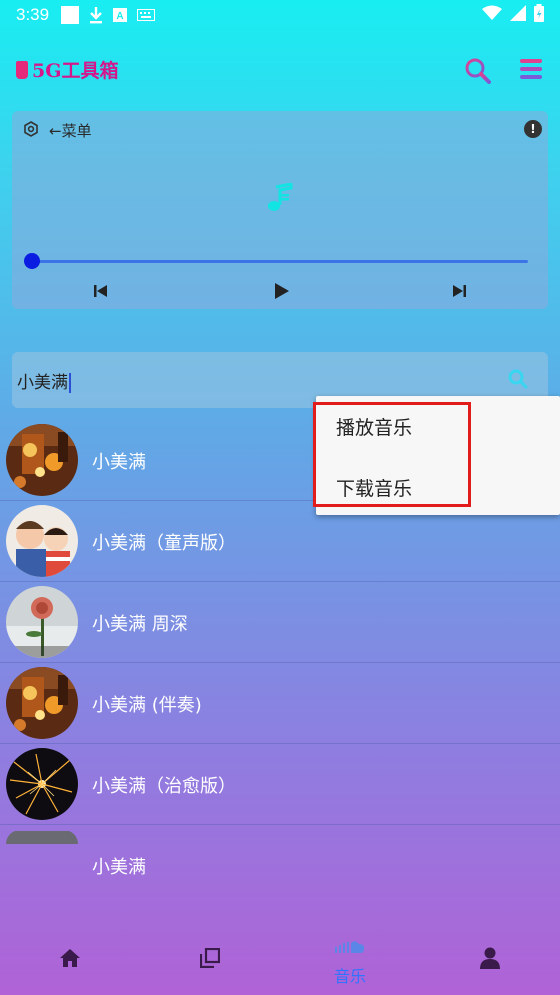 The image size is (560, 995). Describe the element at coordinates (22, 69) in the screenshot. I see `cup-icon` at that location.